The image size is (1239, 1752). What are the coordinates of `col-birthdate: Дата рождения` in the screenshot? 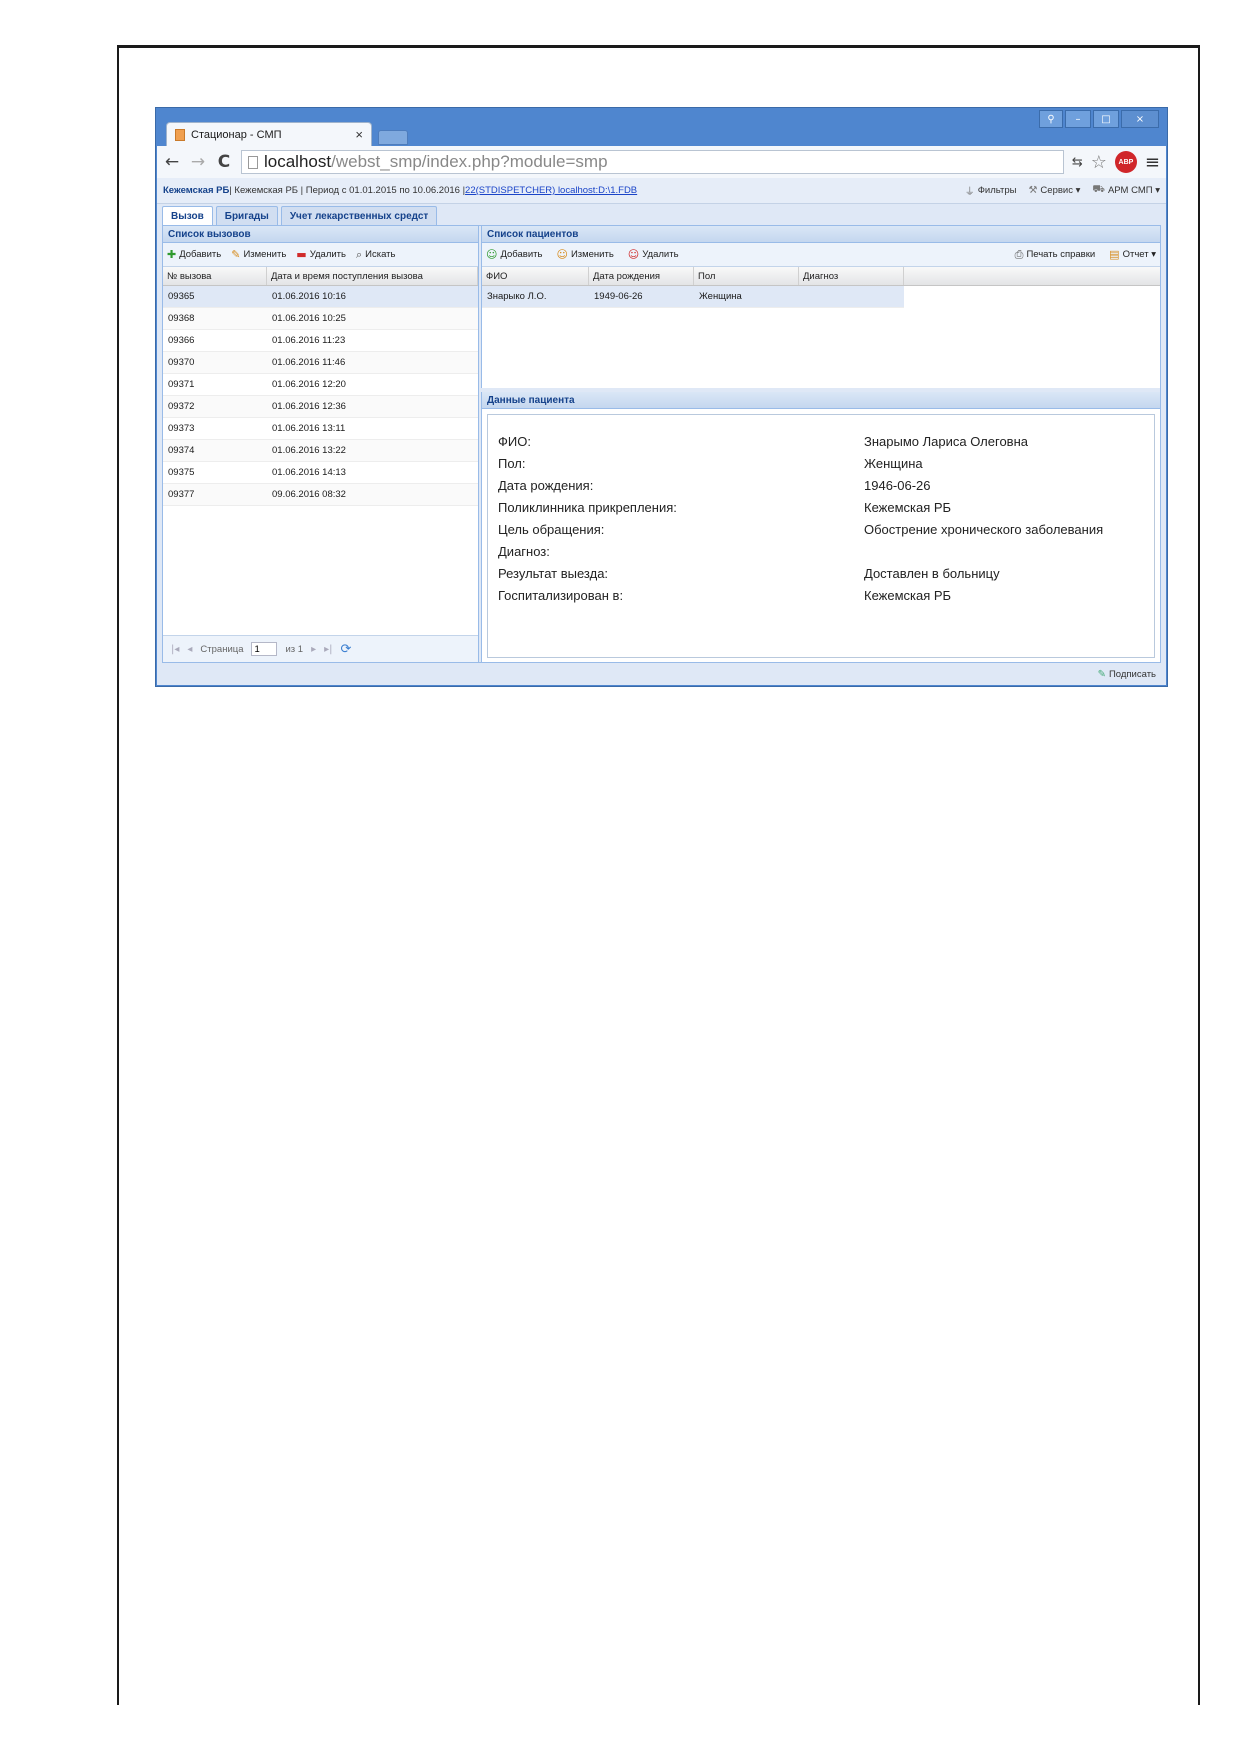 It's located at (641, 276).